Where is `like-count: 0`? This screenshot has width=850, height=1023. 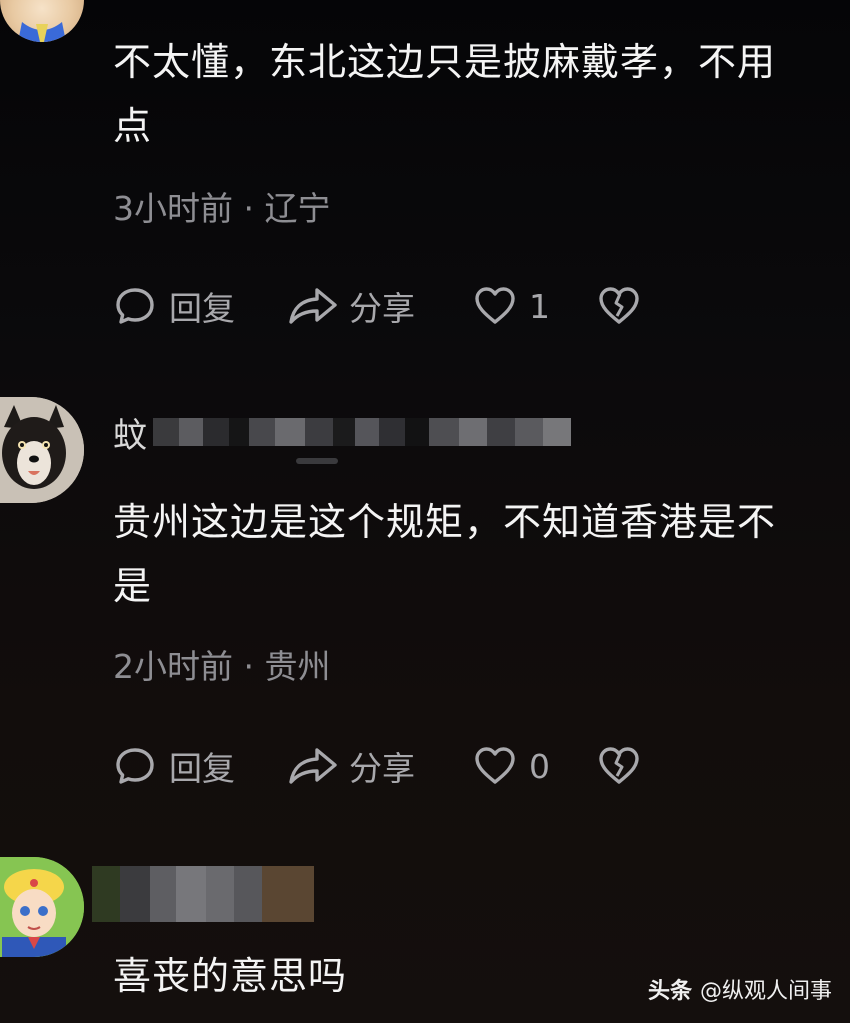 like-count: 0 is located at coordinates (539, 766).